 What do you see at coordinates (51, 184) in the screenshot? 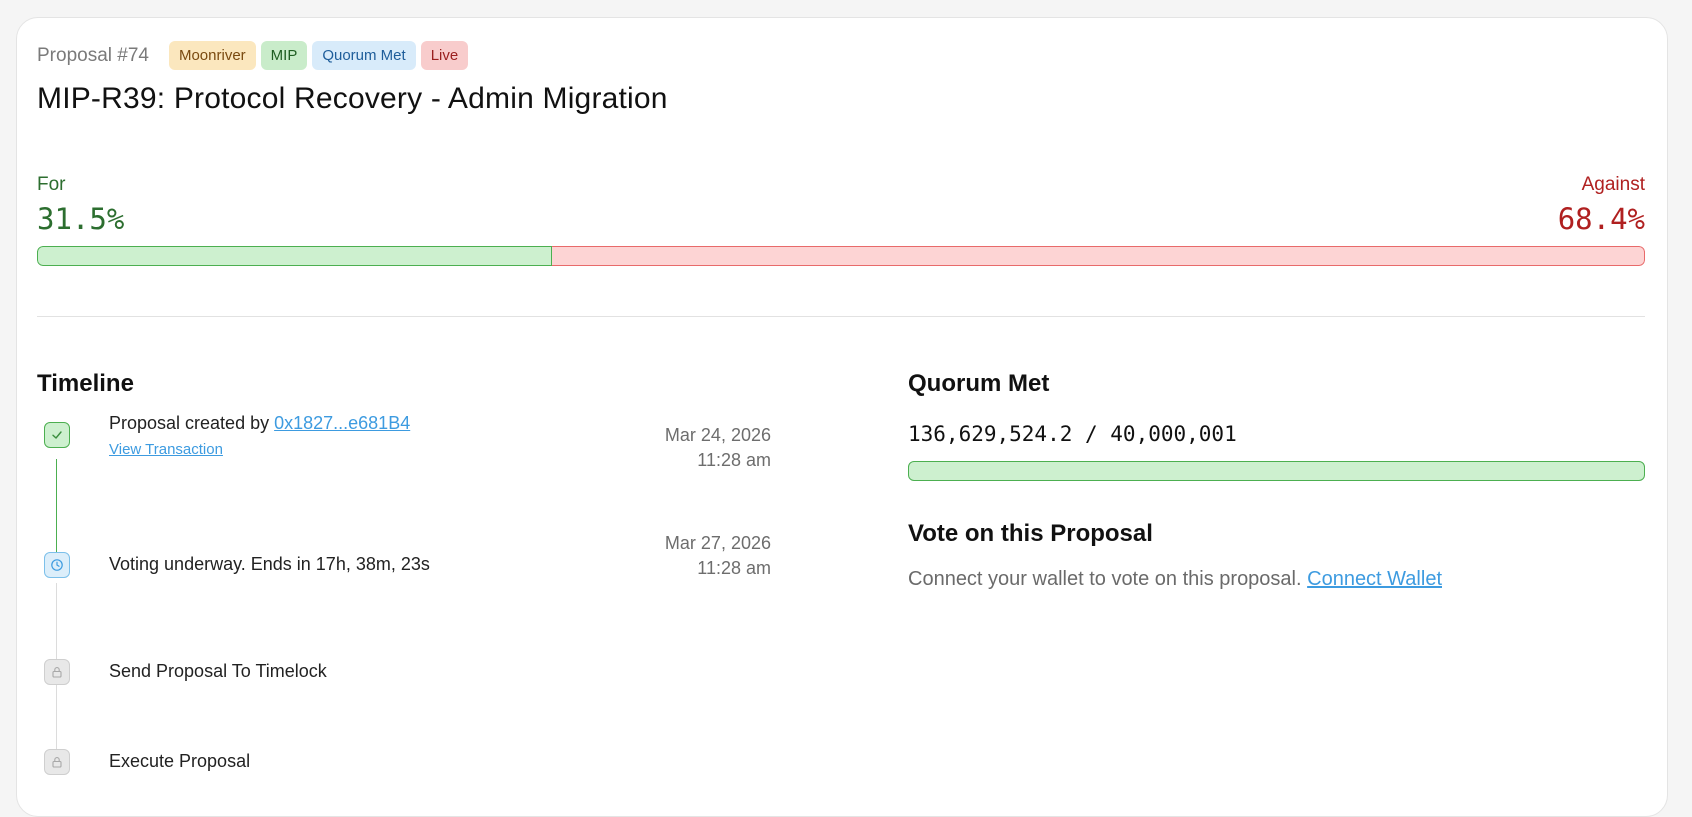
I see `for-label: For` at bounding box center [51, 184].